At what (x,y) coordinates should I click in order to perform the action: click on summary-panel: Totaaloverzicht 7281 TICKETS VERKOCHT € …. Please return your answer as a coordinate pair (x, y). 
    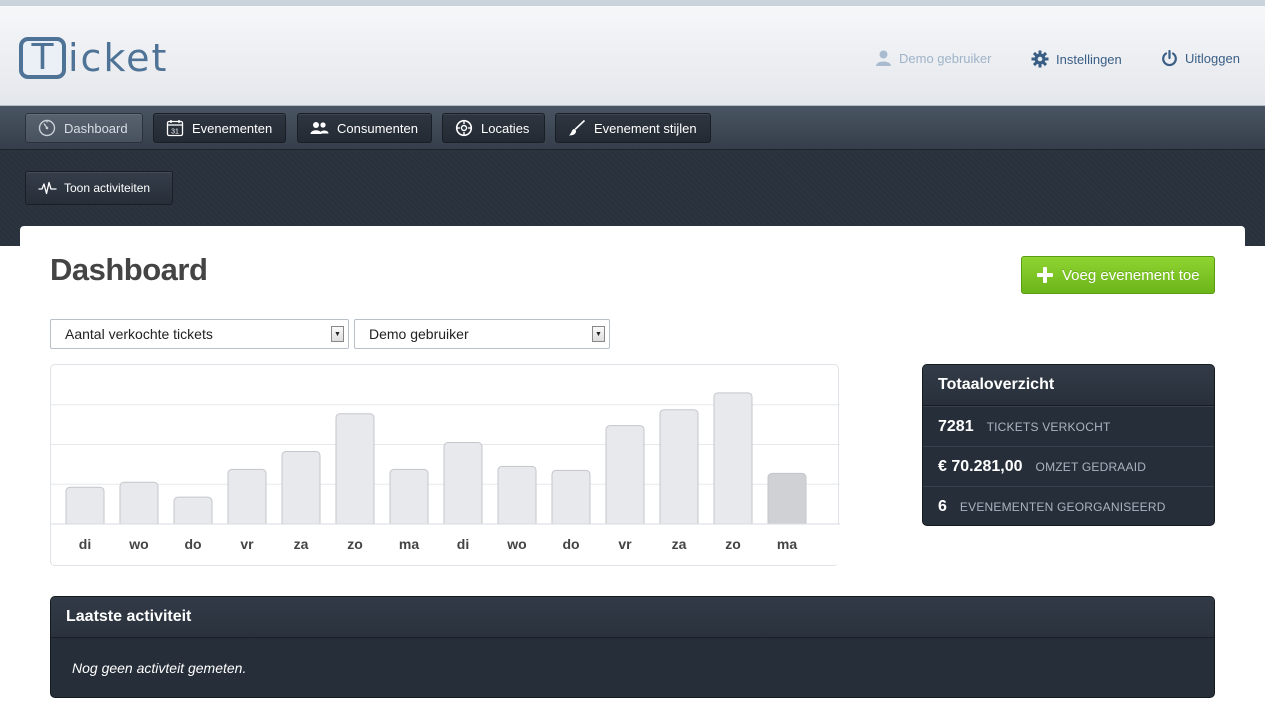
    Looking at the image, I should click on (1068, 445).